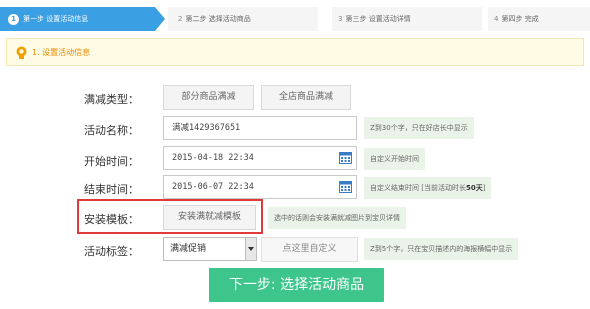 The width and height of the screenshot is (590, 309). What do you see at coordinates (111, 130) in the screenshot?
I see `name-label: 活动名称：` at bounding box center [111, 130].